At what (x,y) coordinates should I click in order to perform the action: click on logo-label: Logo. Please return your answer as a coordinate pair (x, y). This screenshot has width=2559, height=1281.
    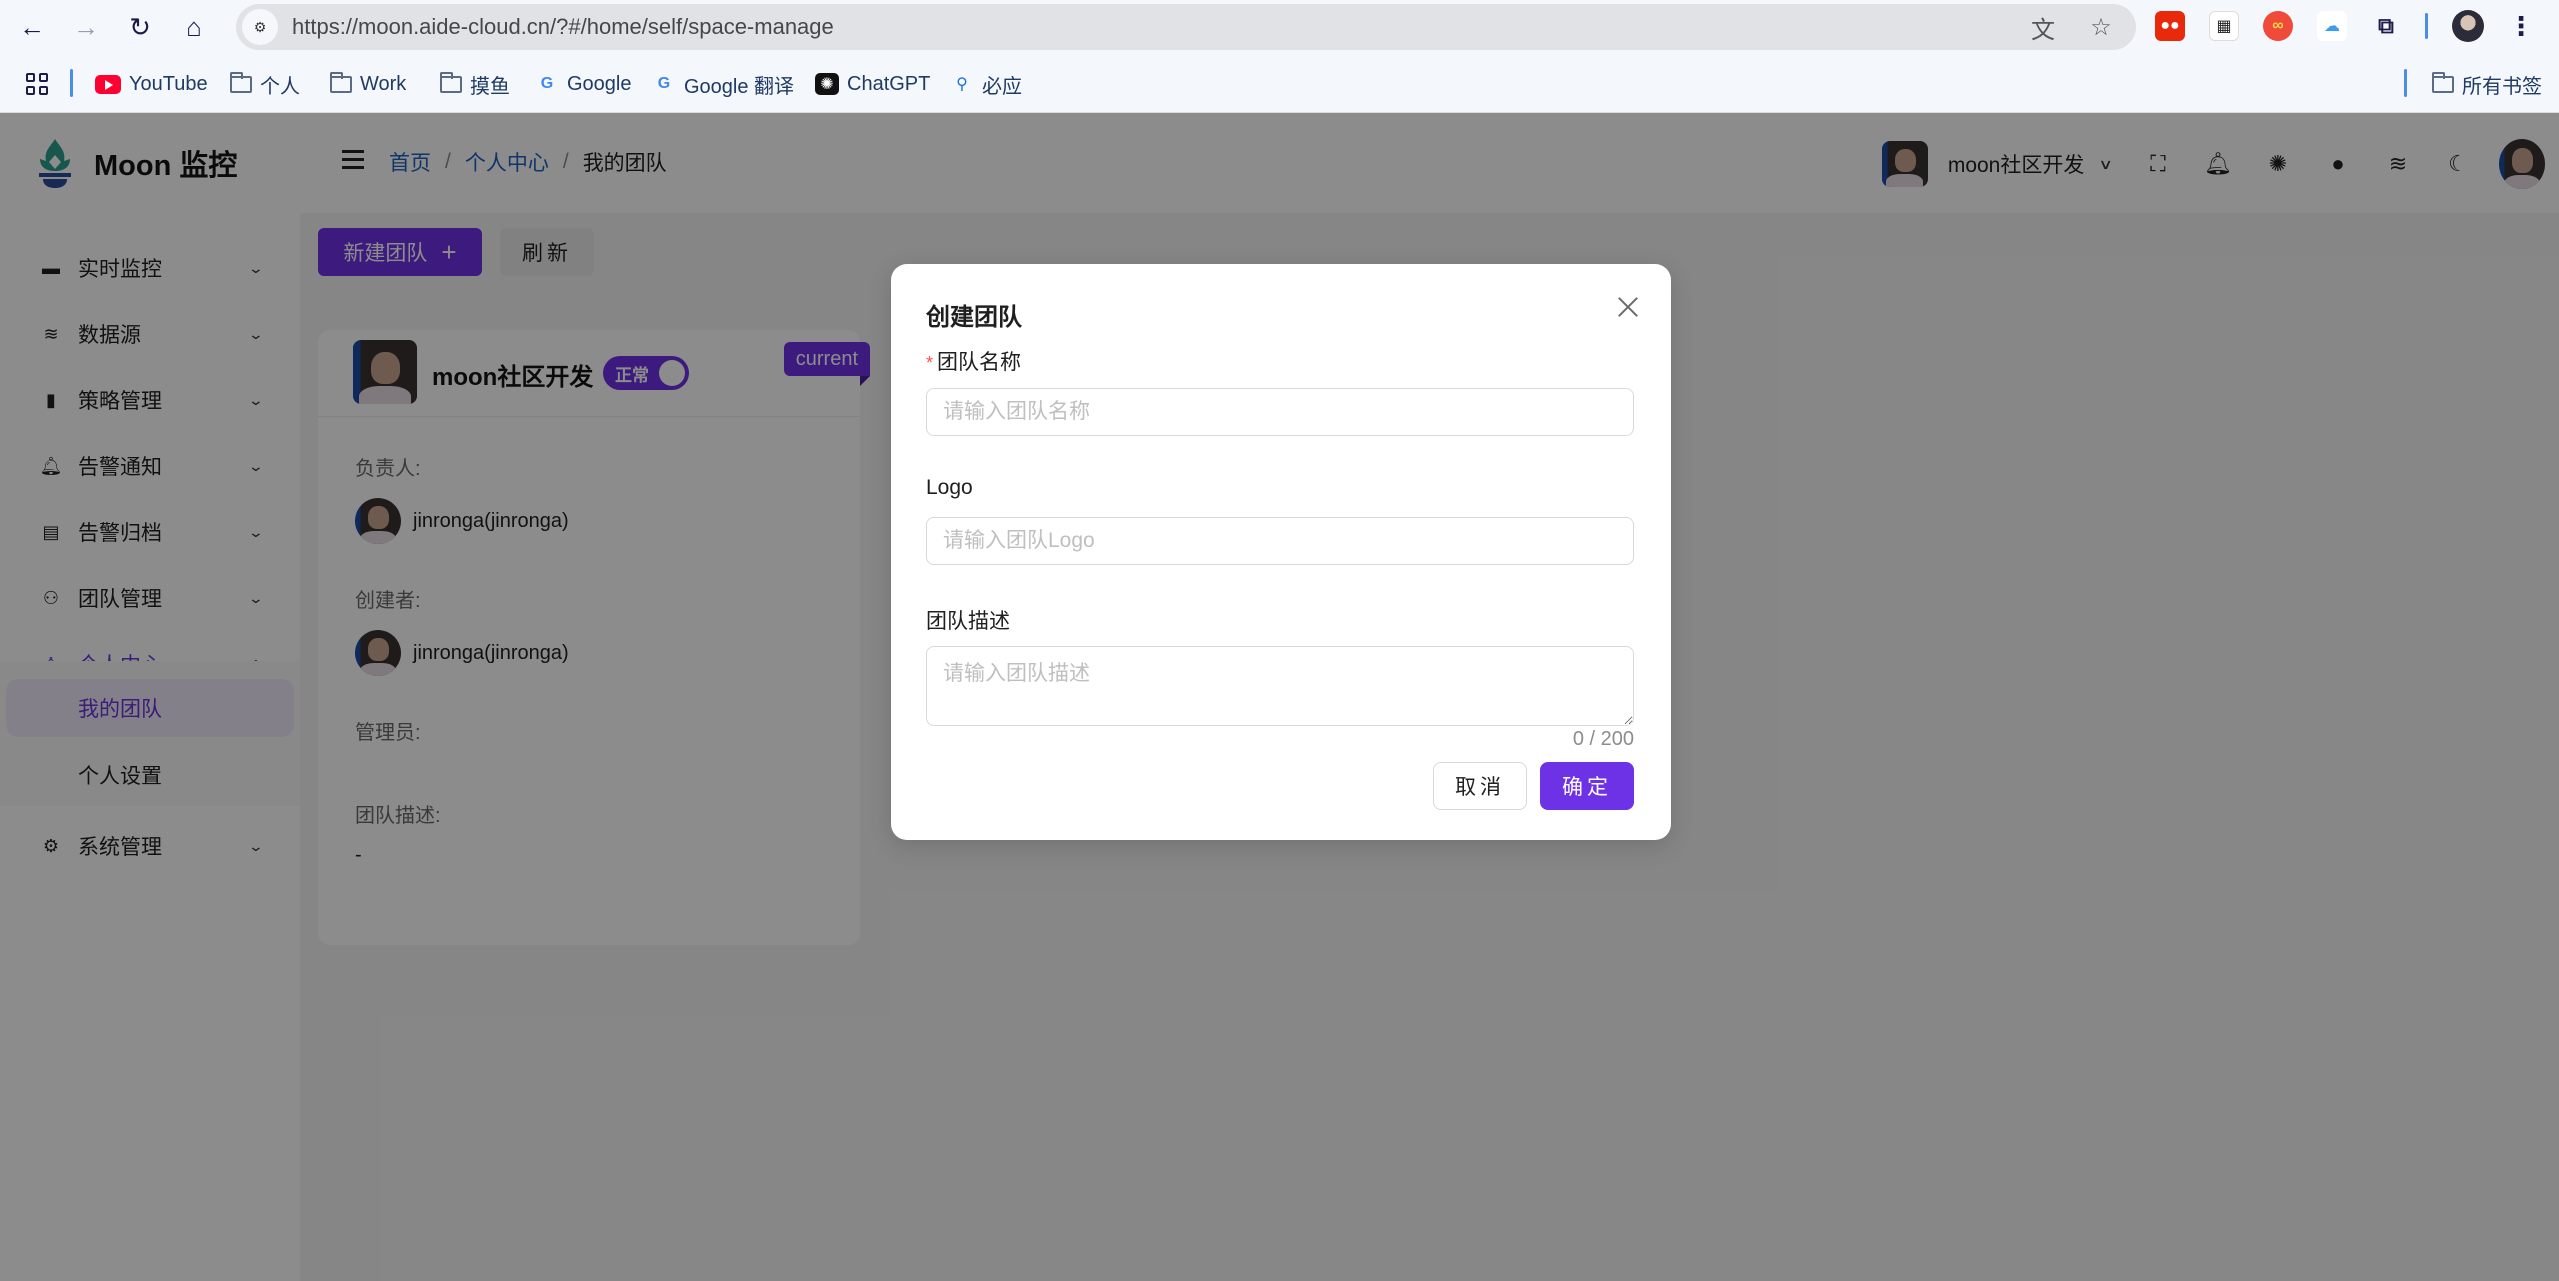
    Looking at the image, I should click on (949, 487).